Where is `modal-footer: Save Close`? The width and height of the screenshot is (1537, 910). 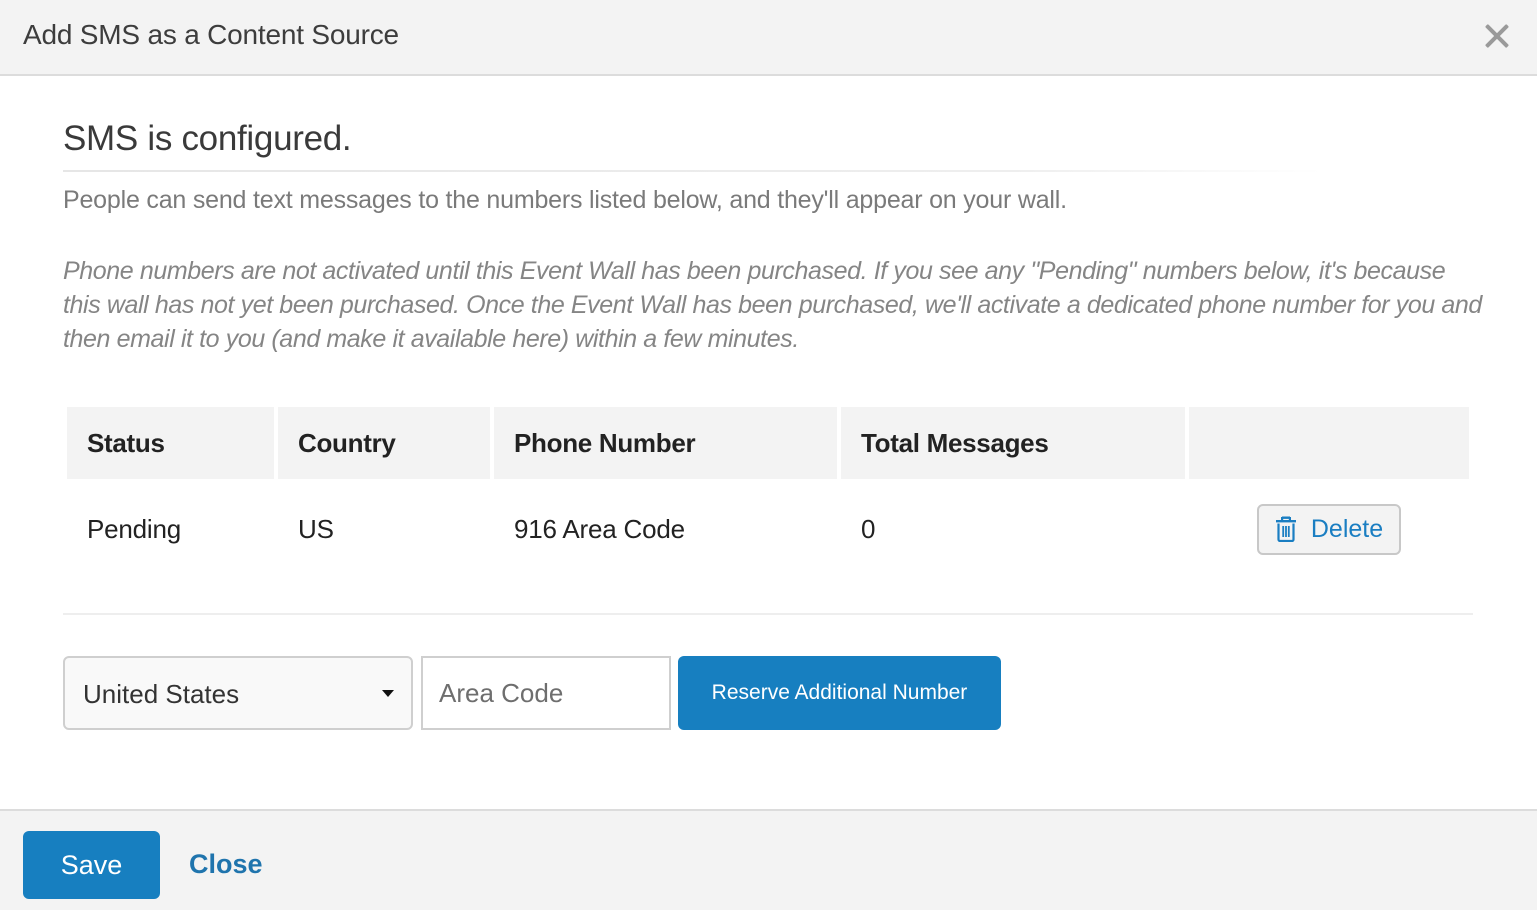
modal-footer: Save Close is located at coordinates (768, 859).